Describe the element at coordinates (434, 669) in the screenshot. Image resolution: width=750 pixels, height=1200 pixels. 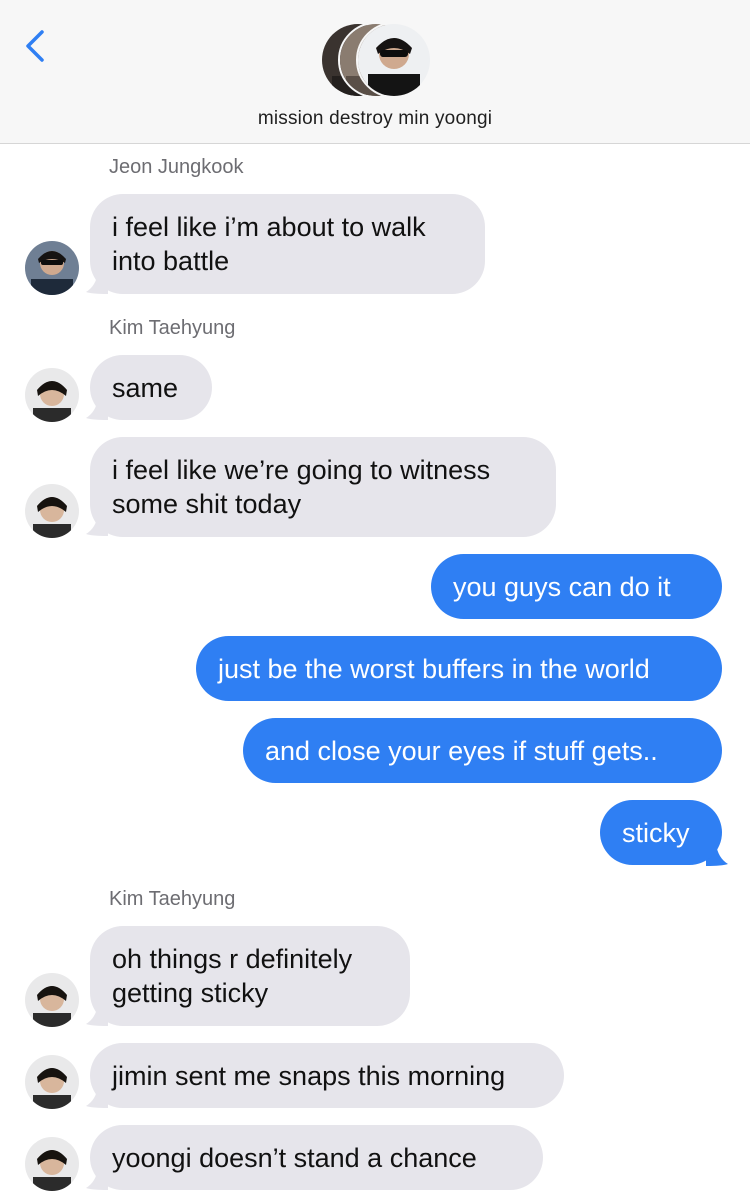
I see `message-line: just be the worst buffers in the world` at that location.